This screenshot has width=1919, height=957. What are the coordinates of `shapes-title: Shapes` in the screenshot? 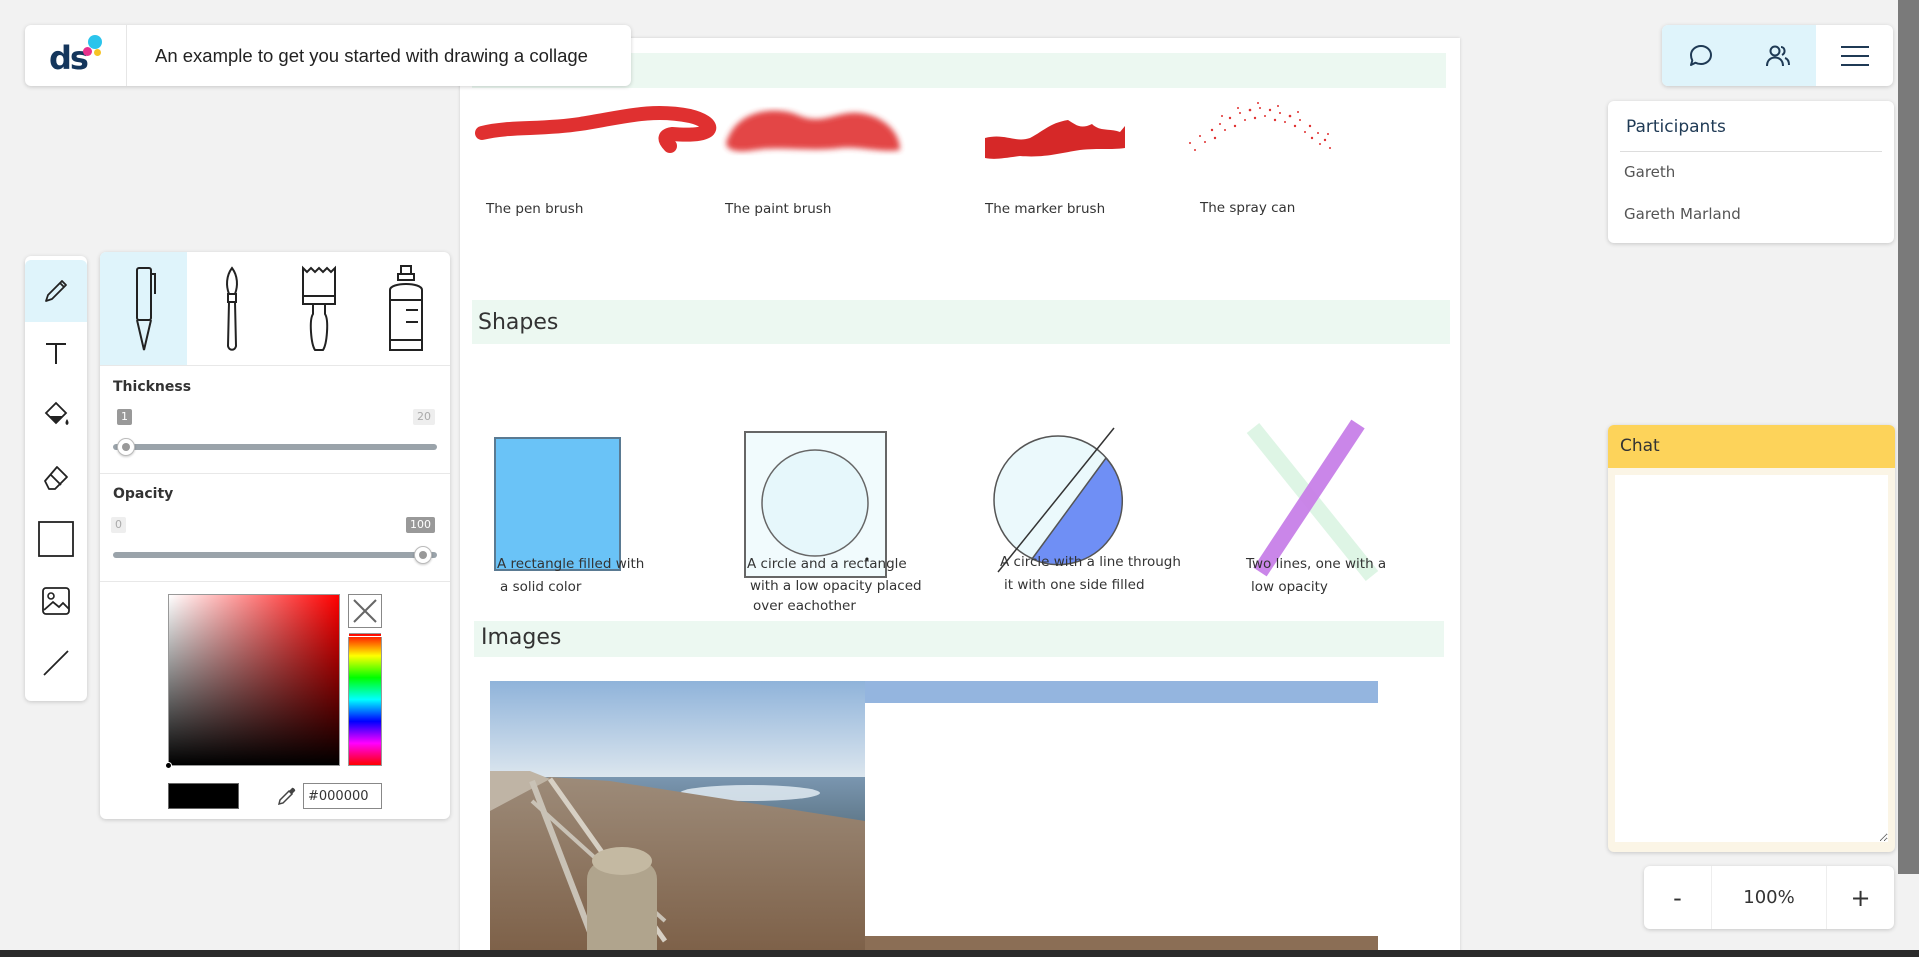 It's located at (518, 322).